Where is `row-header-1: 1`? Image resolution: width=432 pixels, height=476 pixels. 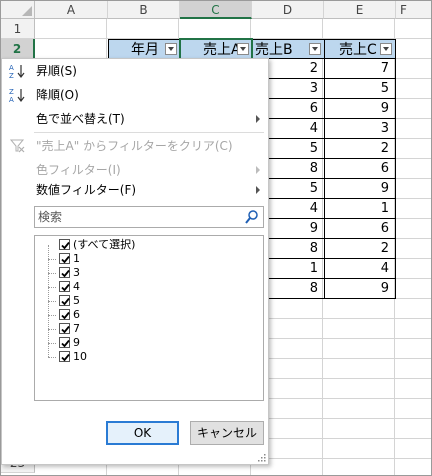
row-header-1: 1 is located at coordinates (18, 29).